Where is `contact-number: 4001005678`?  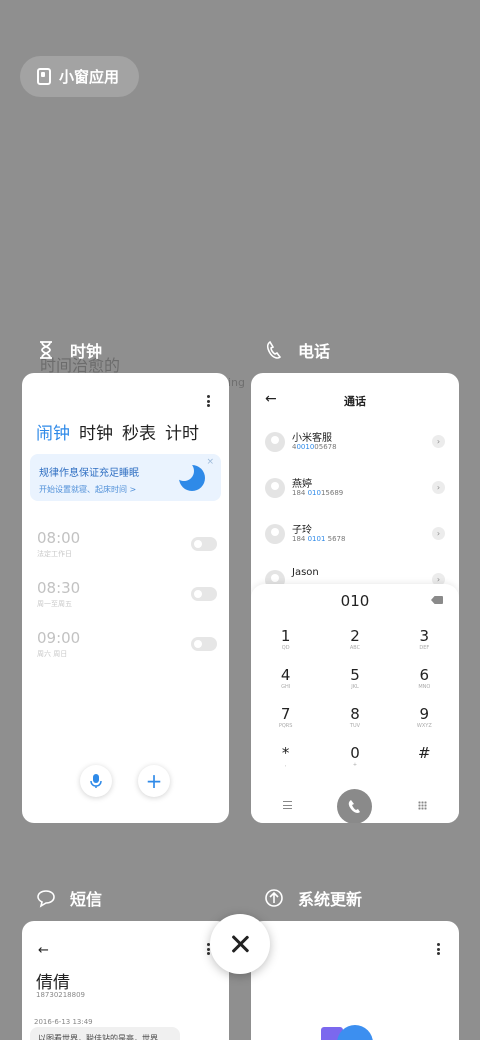 contact-number: 4001005678 is located at coordinates (314, 447).